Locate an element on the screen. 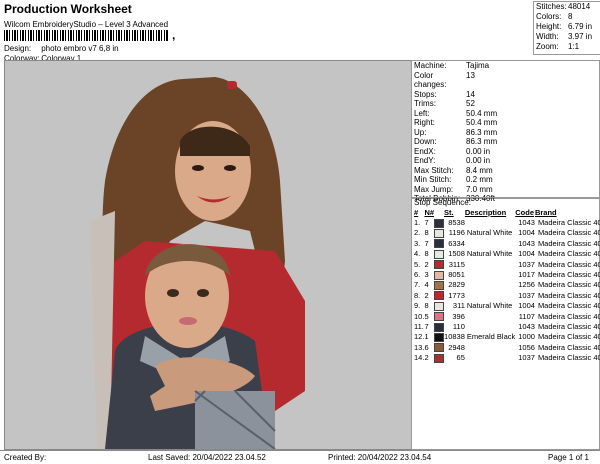 This screenshot has width=600, height=464. info-label: Right: is located at coordinates (424, 122).